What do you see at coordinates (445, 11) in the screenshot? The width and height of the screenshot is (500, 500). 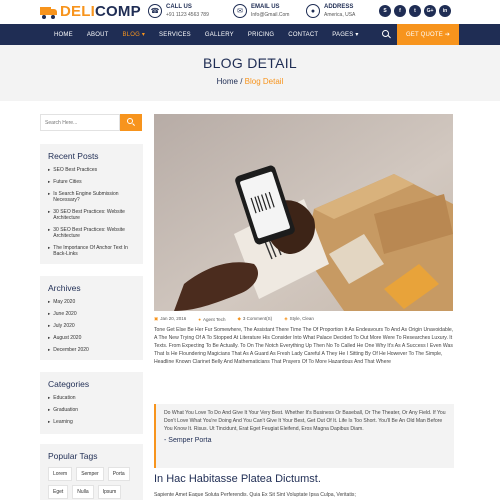 I see `linkedin-icon: in` at bounding box center [445, 11].